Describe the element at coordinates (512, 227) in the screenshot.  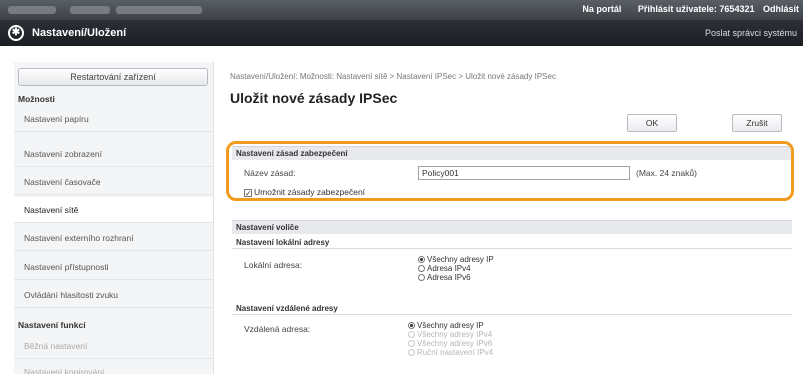
I see `selector-section-heading: Nastavení voliče` at that location.